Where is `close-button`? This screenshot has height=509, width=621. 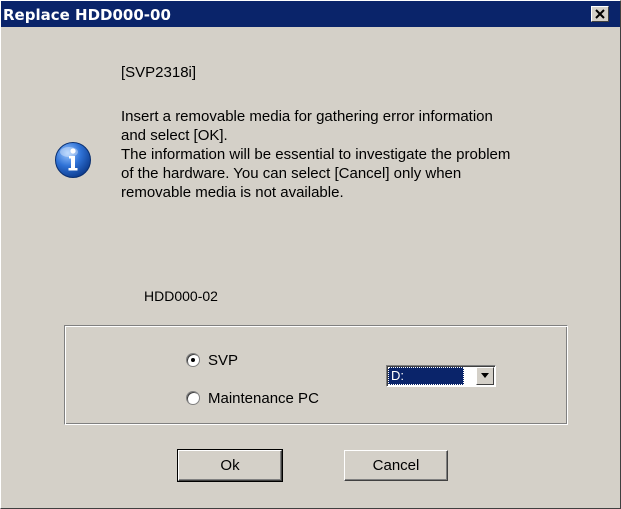 close-button is located at coordinates (600, 14).